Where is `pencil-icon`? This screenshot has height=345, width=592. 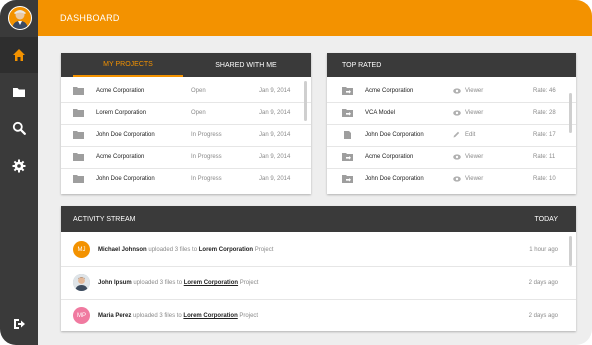
pencil-icon is located at coordinates (456, 134).